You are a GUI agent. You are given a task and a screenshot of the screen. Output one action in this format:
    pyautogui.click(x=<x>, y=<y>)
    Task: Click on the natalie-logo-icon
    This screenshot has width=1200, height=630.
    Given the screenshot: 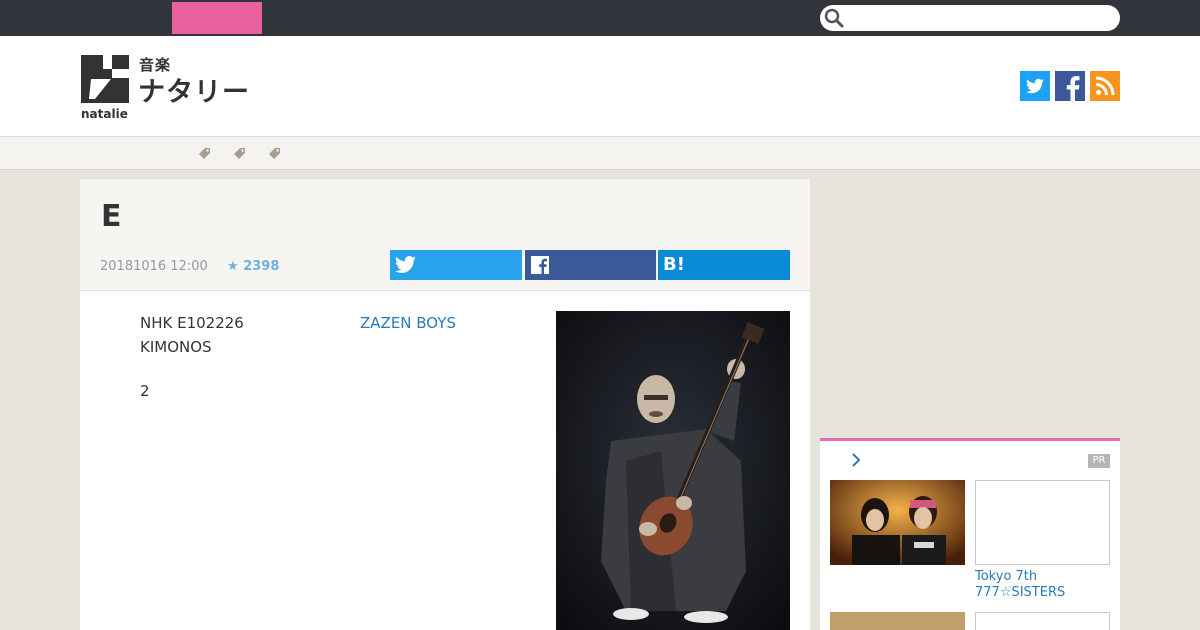 What is the action you would take?
    pyautogui.click(x=105, y=79)
    